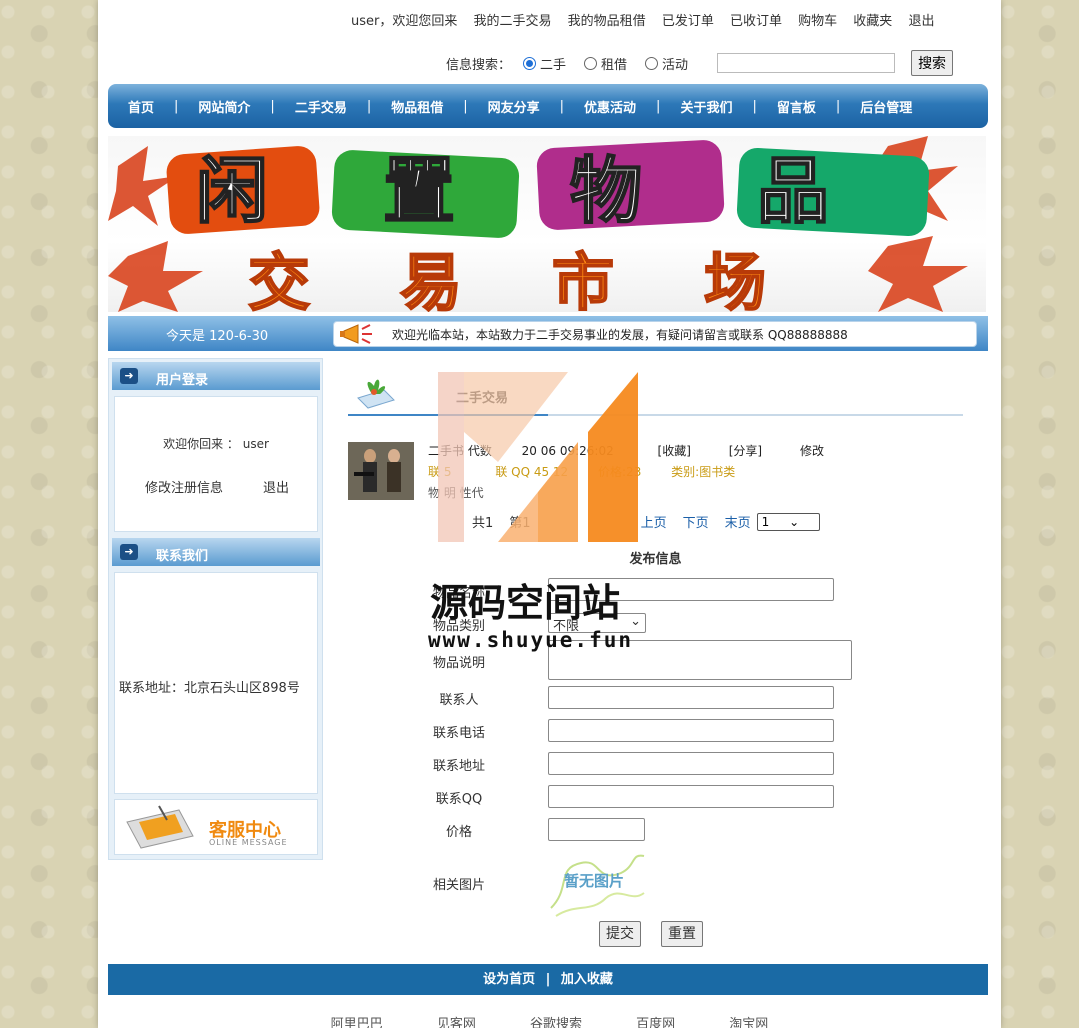 The height and width of the screenshot is (1028, 1079). Describe the element at coordinates (456, 493) in the screenshot. I see `item-description: 物 明 性代` at that location.